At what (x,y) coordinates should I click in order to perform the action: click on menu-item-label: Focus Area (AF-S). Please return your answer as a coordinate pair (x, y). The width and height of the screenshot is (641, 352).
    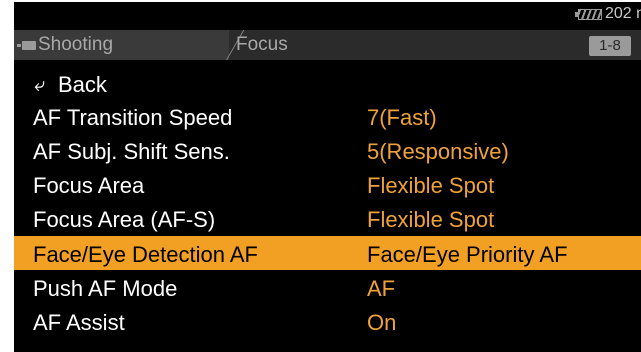
    Looking at the image, I should click on (124, 219).